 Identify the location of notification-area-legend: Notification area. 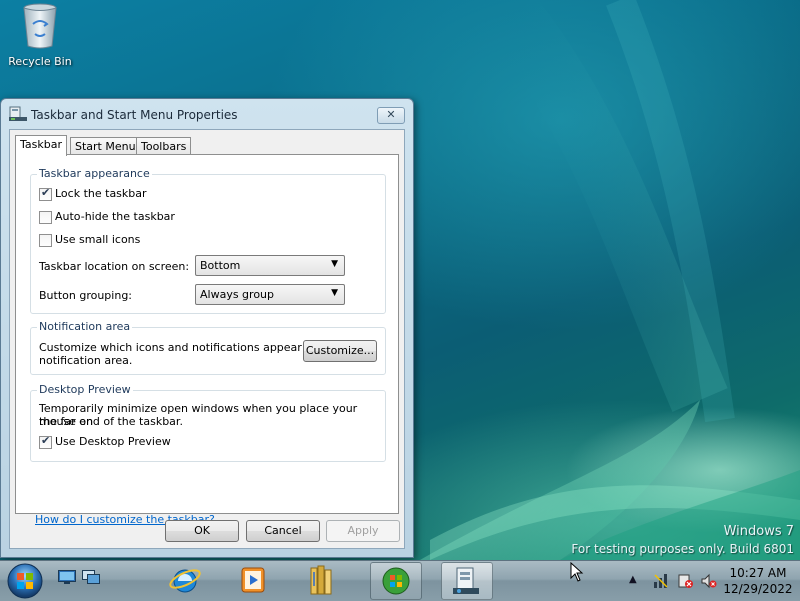
(85, 326).